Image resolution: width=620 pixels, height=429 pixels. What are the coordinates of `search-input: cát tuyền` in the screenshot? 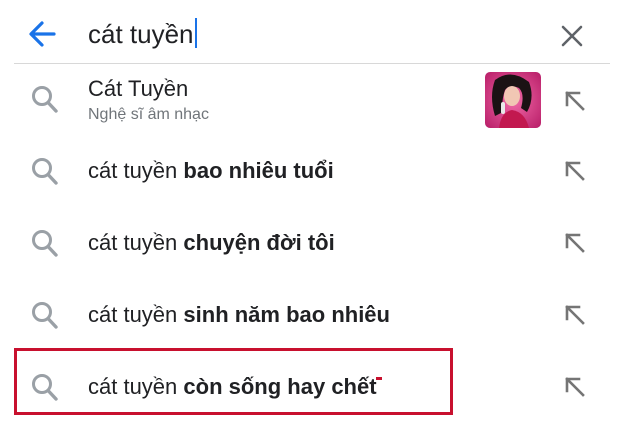 It's located at (142, 34).